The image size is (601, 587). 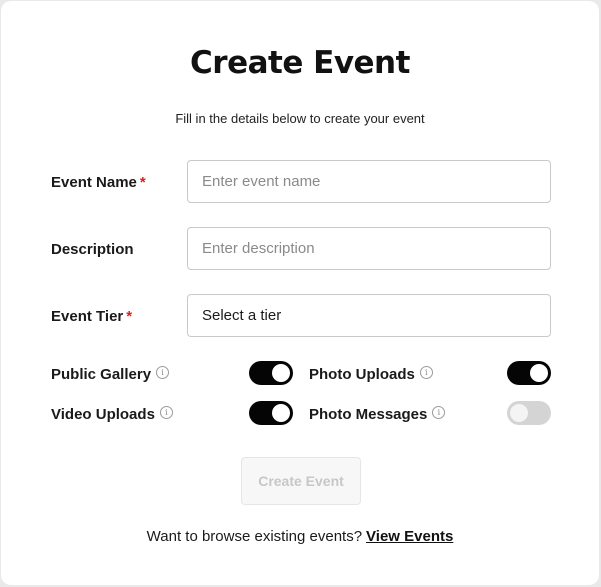 What do you see at coordinates (87, 316) in the screenshot?
I see `event-tier-label-text: Event Tier` at bounding box center [87, 316].